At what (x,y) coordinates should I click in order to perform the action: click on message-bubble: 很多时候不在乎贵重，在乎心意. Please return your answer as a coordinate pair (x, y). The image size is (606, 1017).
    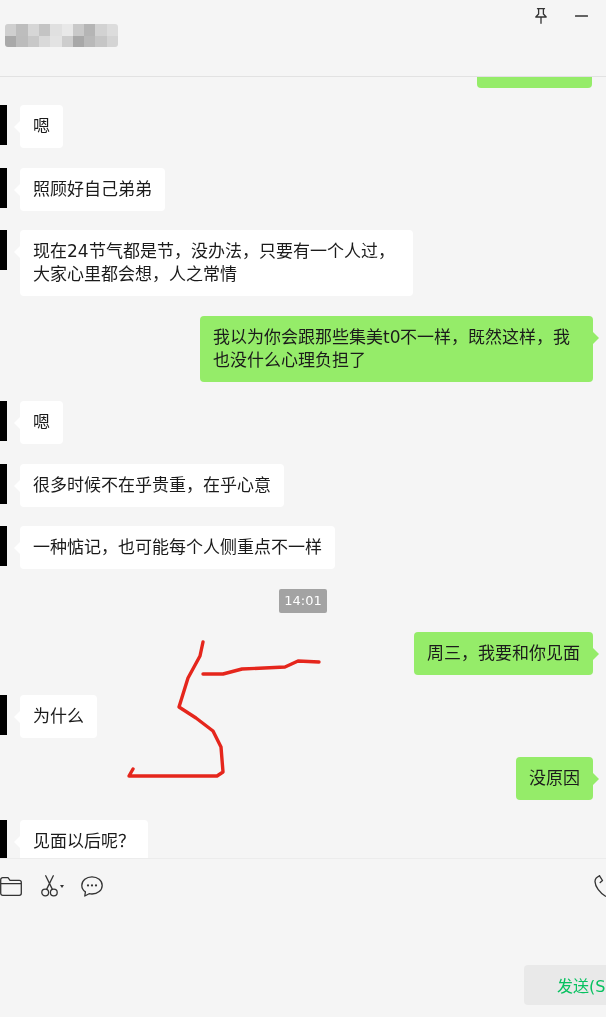
    Looking at the image, I should click on (152, 485).